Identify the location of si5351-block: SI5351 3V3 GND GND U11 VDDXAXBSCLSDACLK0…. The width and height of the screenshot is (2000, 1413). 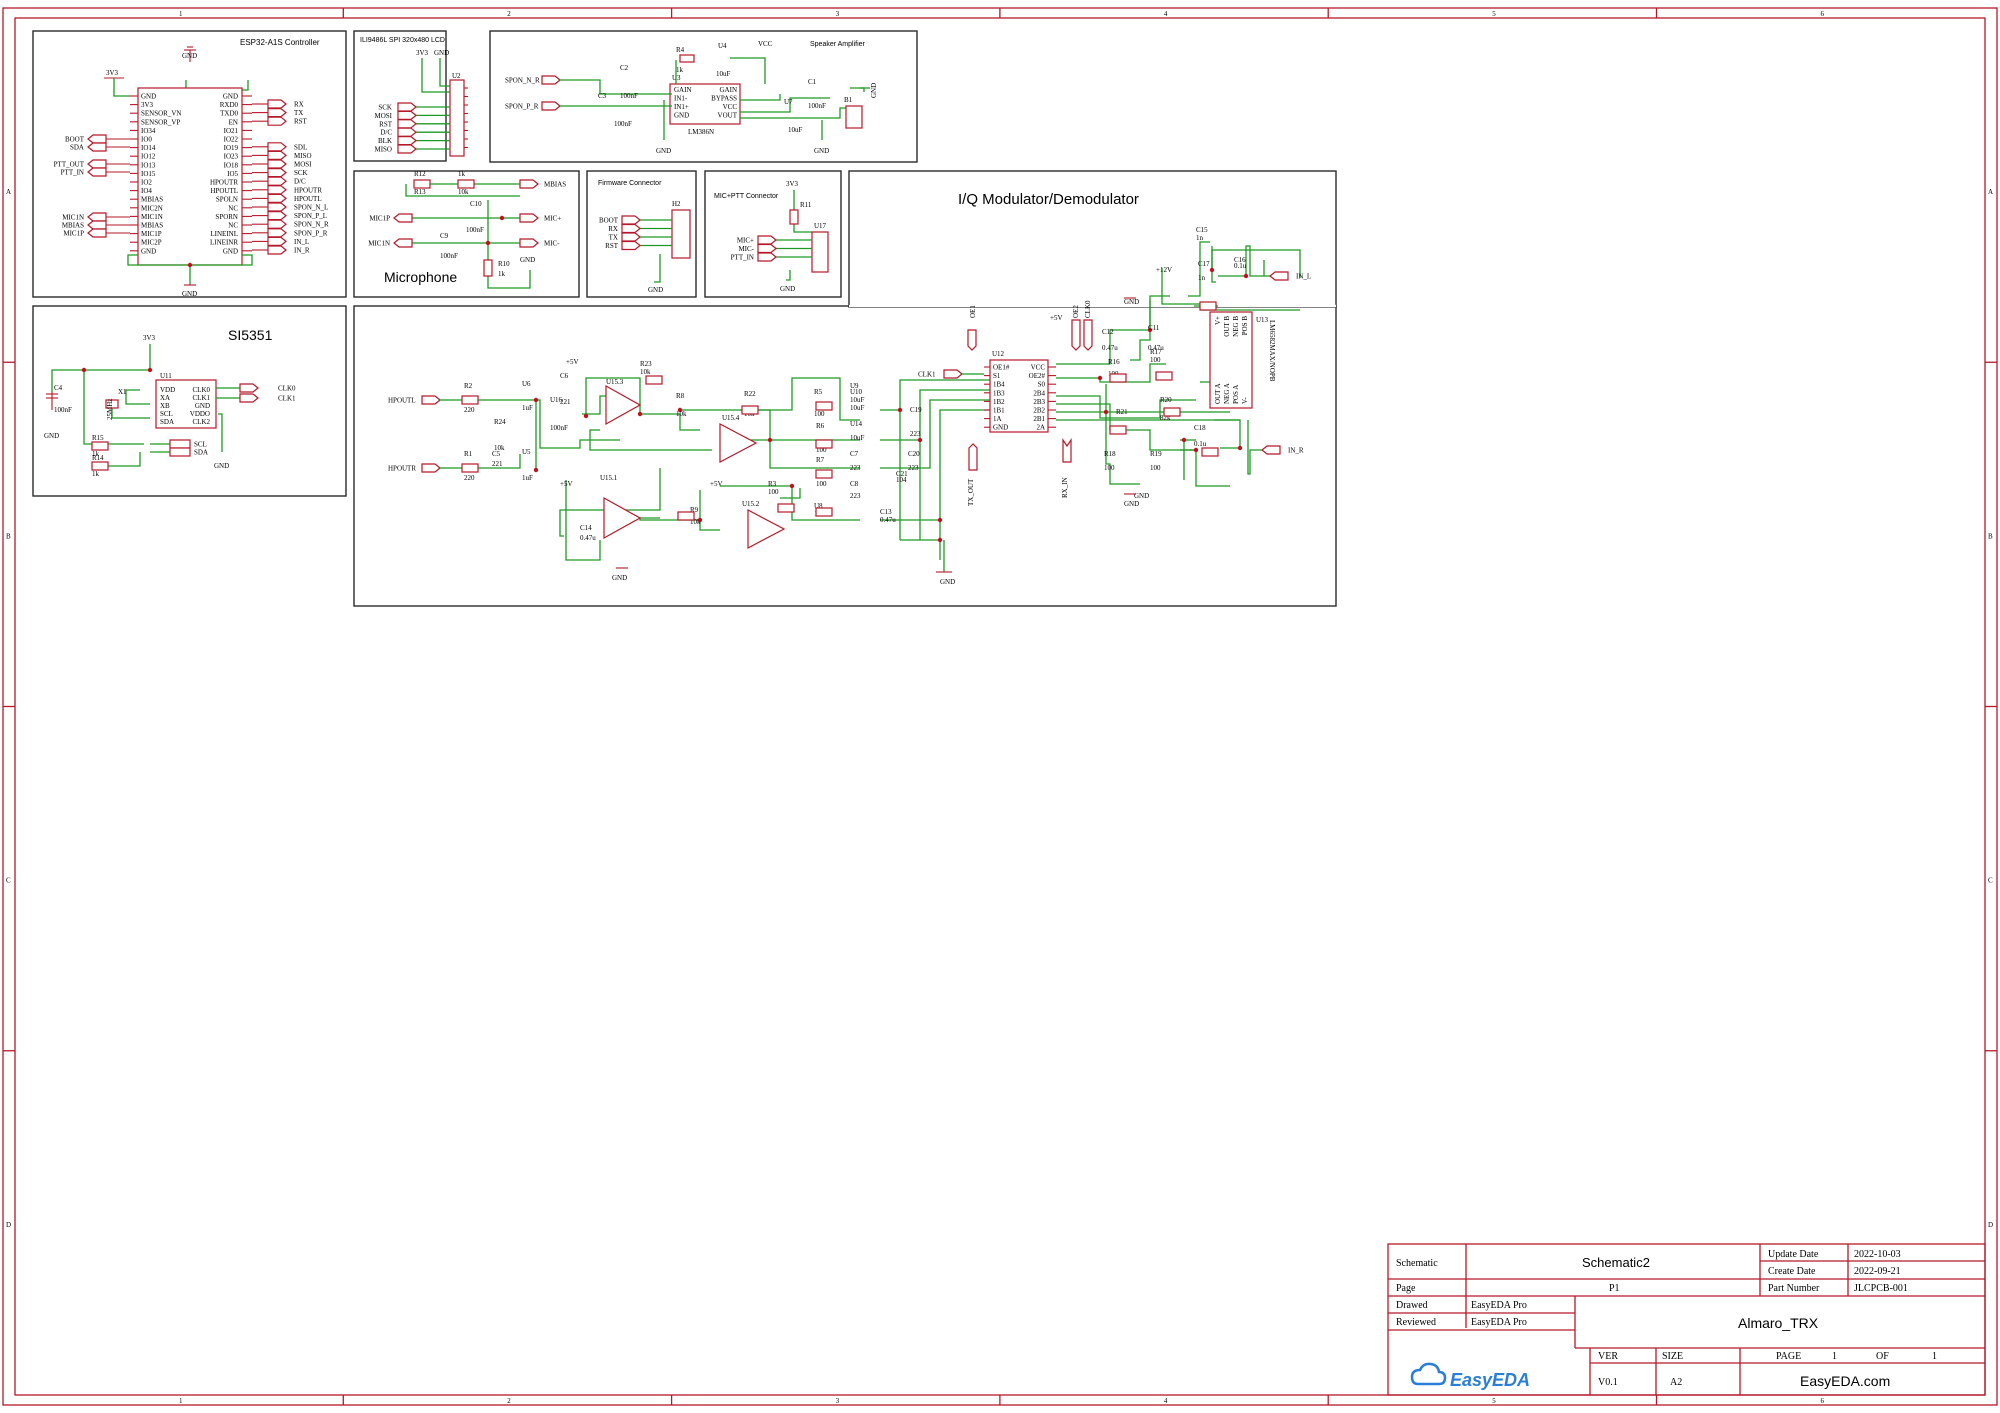
(189, 401).